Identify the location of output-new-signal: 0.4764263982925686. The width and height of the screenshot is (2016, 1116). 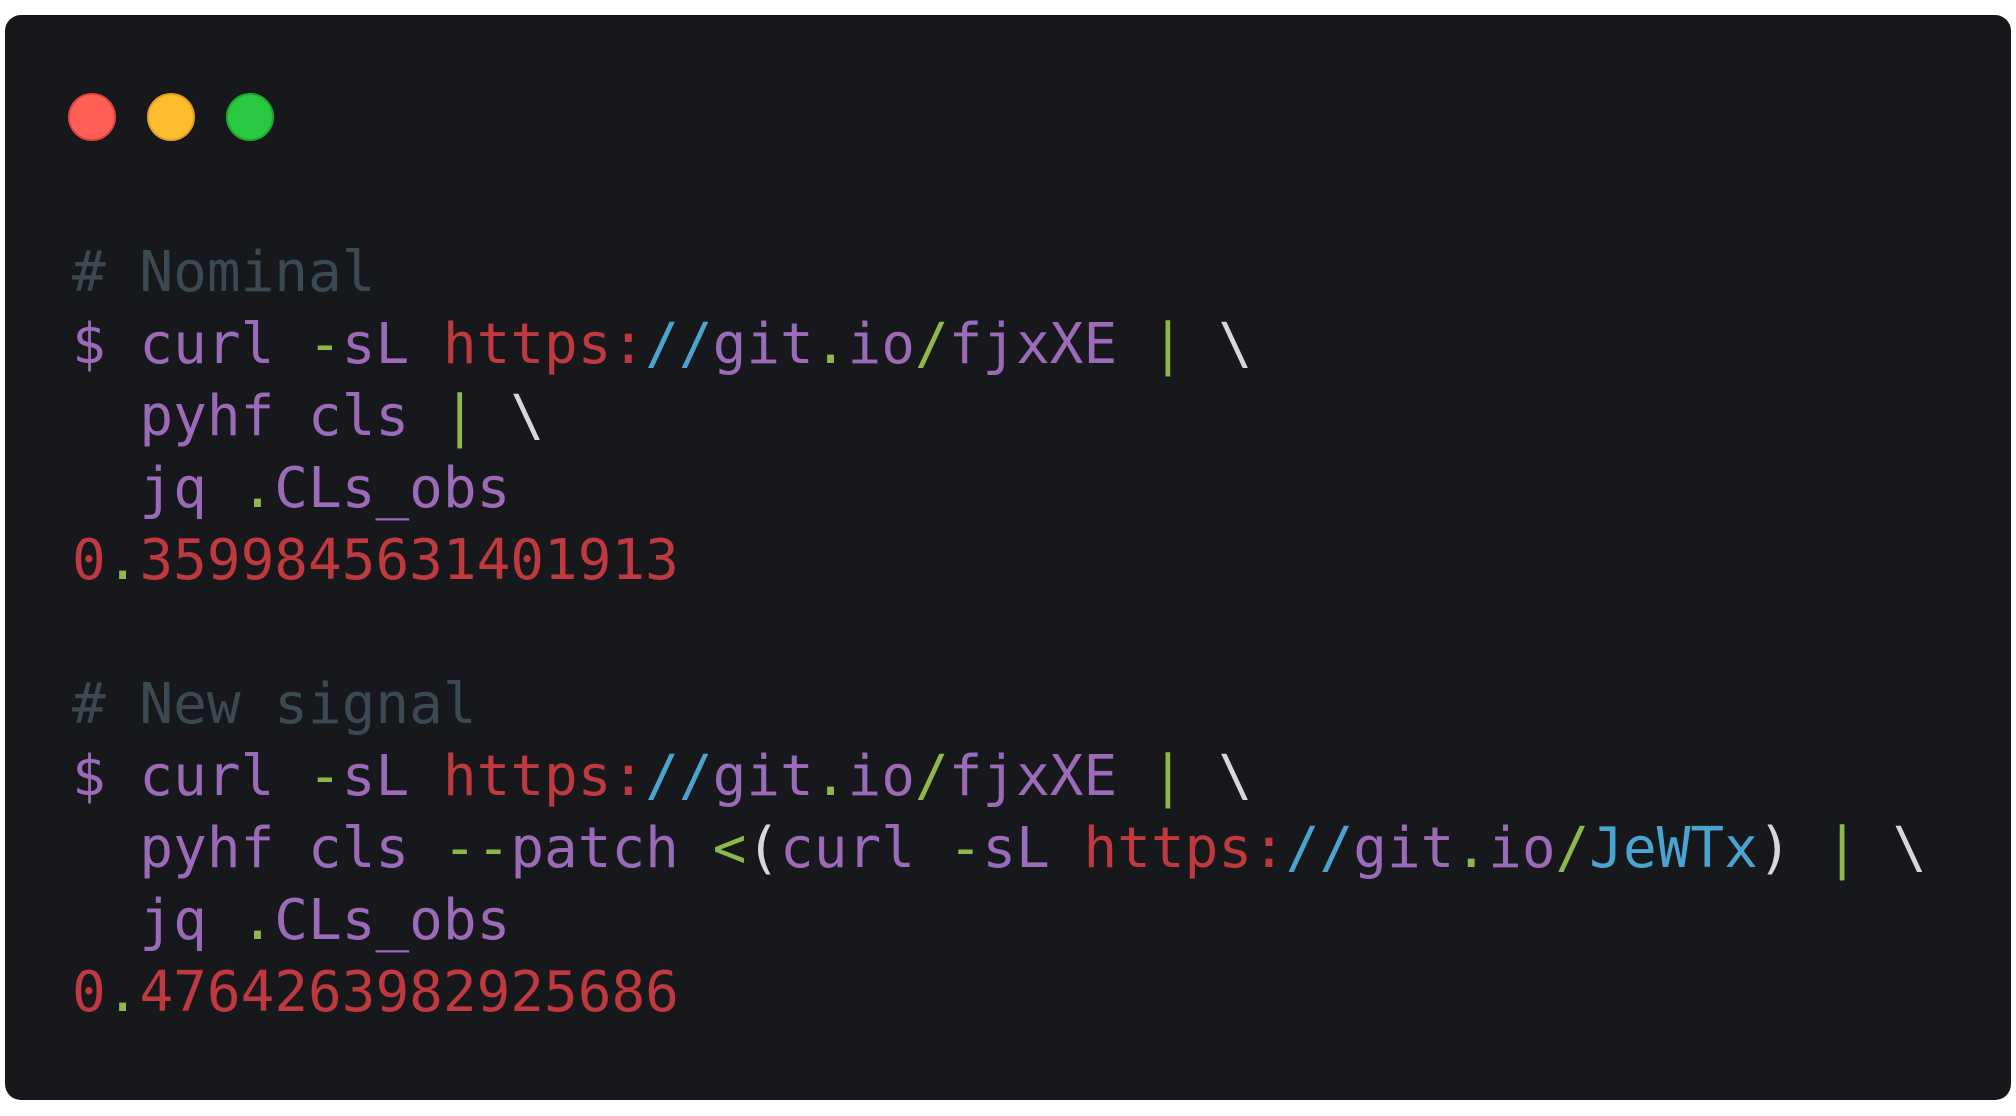
(999, 993).